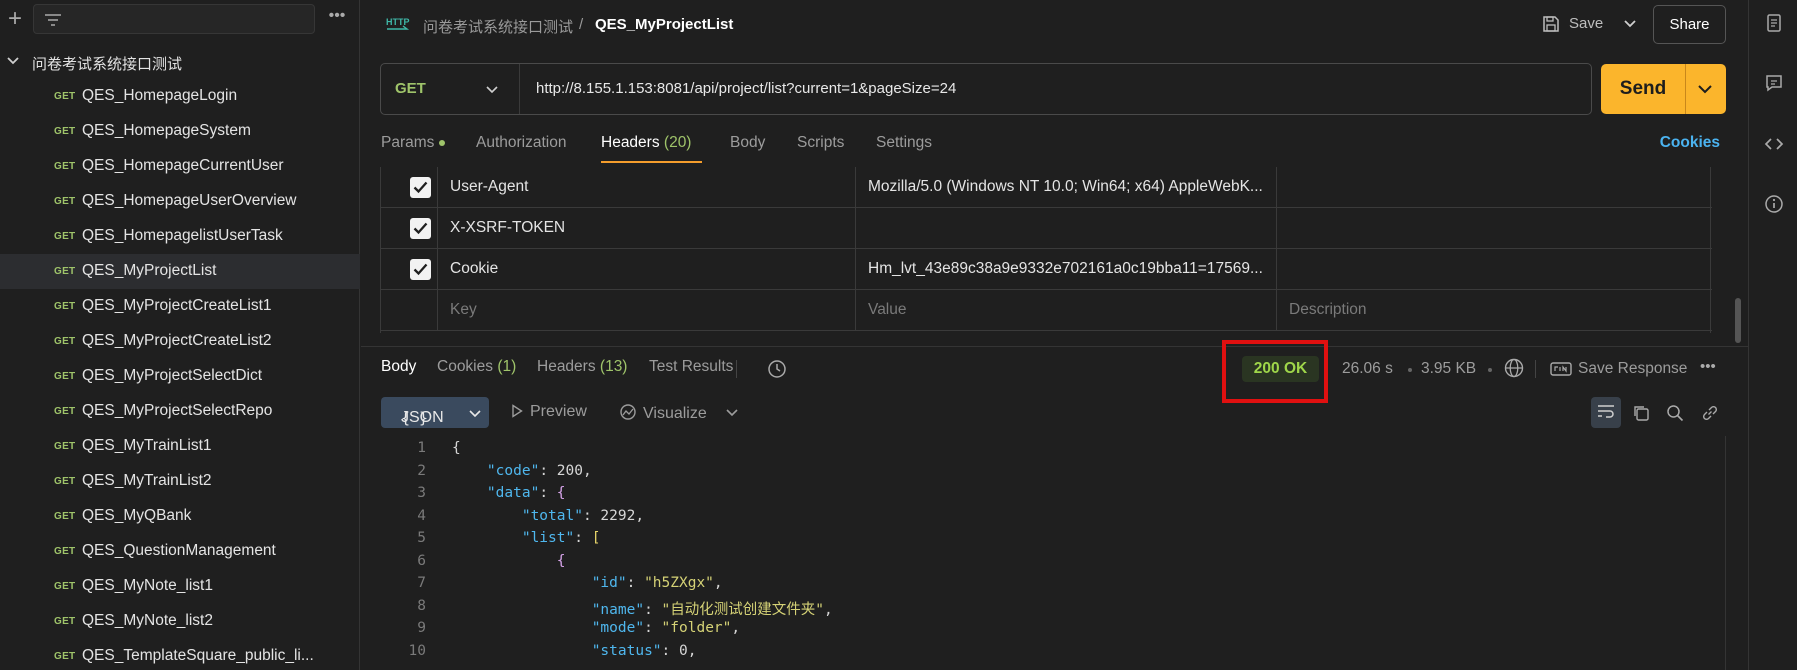  What do you see at coordinates (517, 411) in the screenshot?
I see `play-icon` at bounding box center [517, 411].